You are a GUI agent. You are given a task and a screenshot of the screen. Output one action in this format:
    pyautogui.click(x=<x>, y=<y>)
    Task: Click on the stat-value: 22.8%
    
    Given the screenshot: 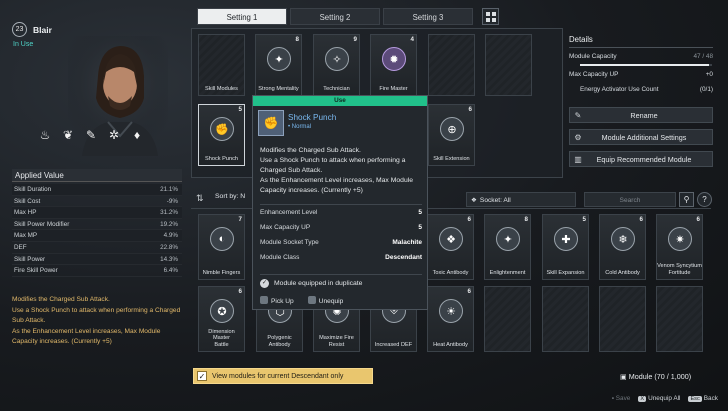 What is the action you would take?
    pyautogui.click(x=169, y=247)
    